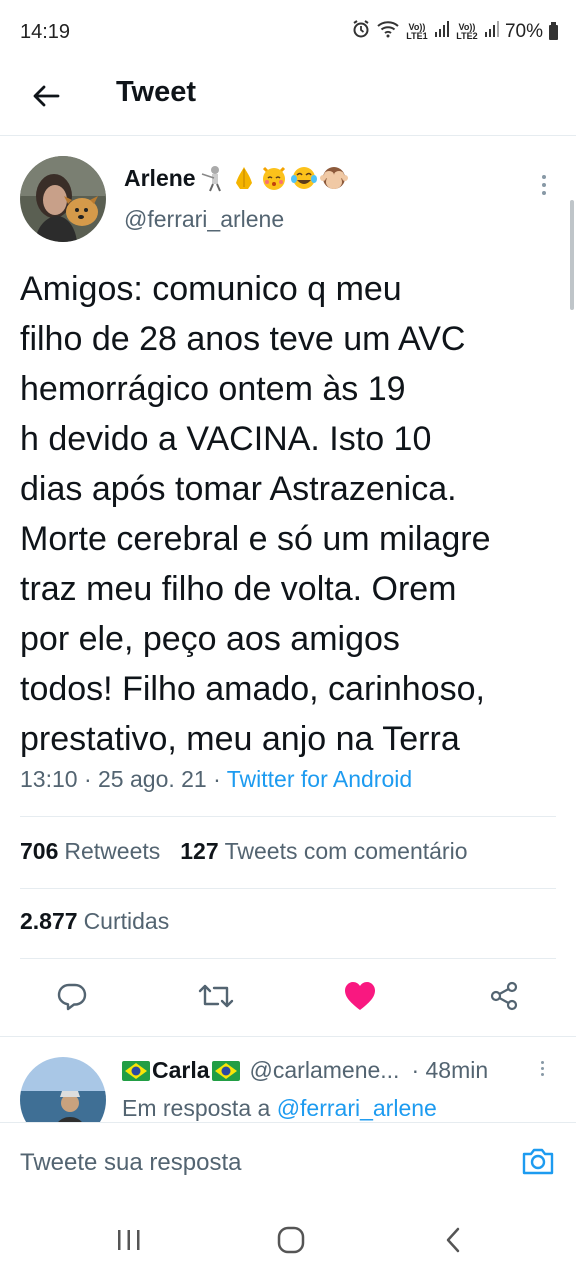 This screenshot has height=1280, width=576. I want to click on author-name: Arlene, so click(236, 178).